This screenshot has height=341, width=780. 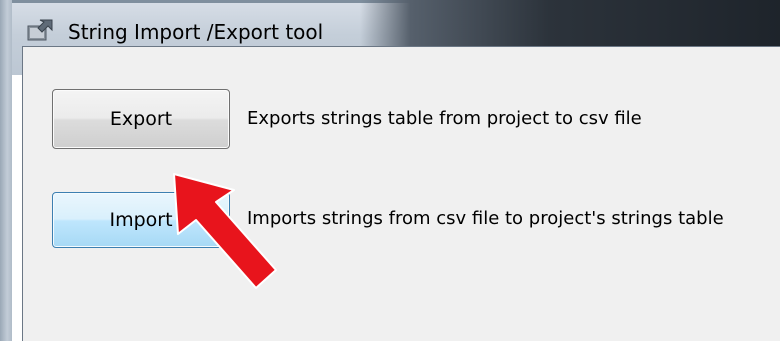 I want to click on export-button: Export, so click(x=141, y=119).